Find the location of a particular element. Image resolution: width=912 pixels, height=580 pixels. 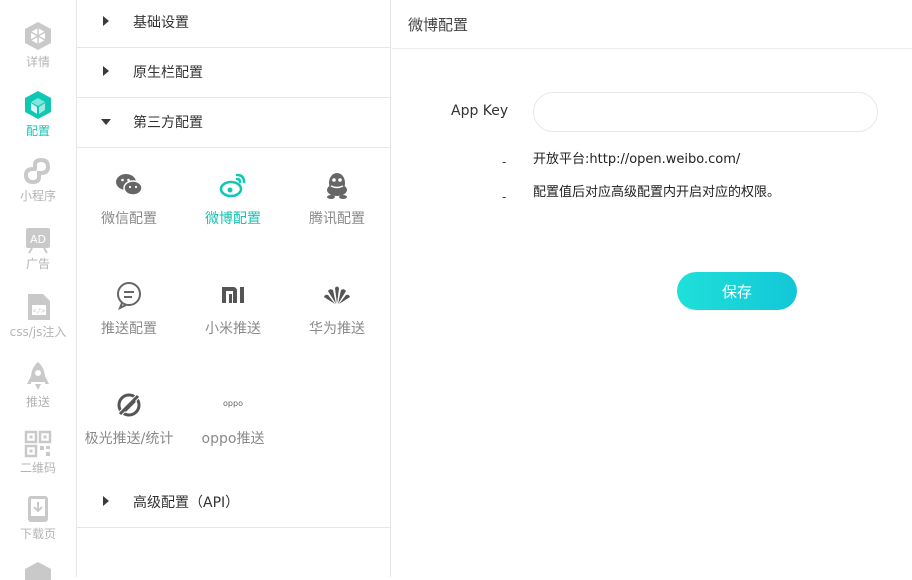

ad-icon: AD is located at coordinates (38, 241).